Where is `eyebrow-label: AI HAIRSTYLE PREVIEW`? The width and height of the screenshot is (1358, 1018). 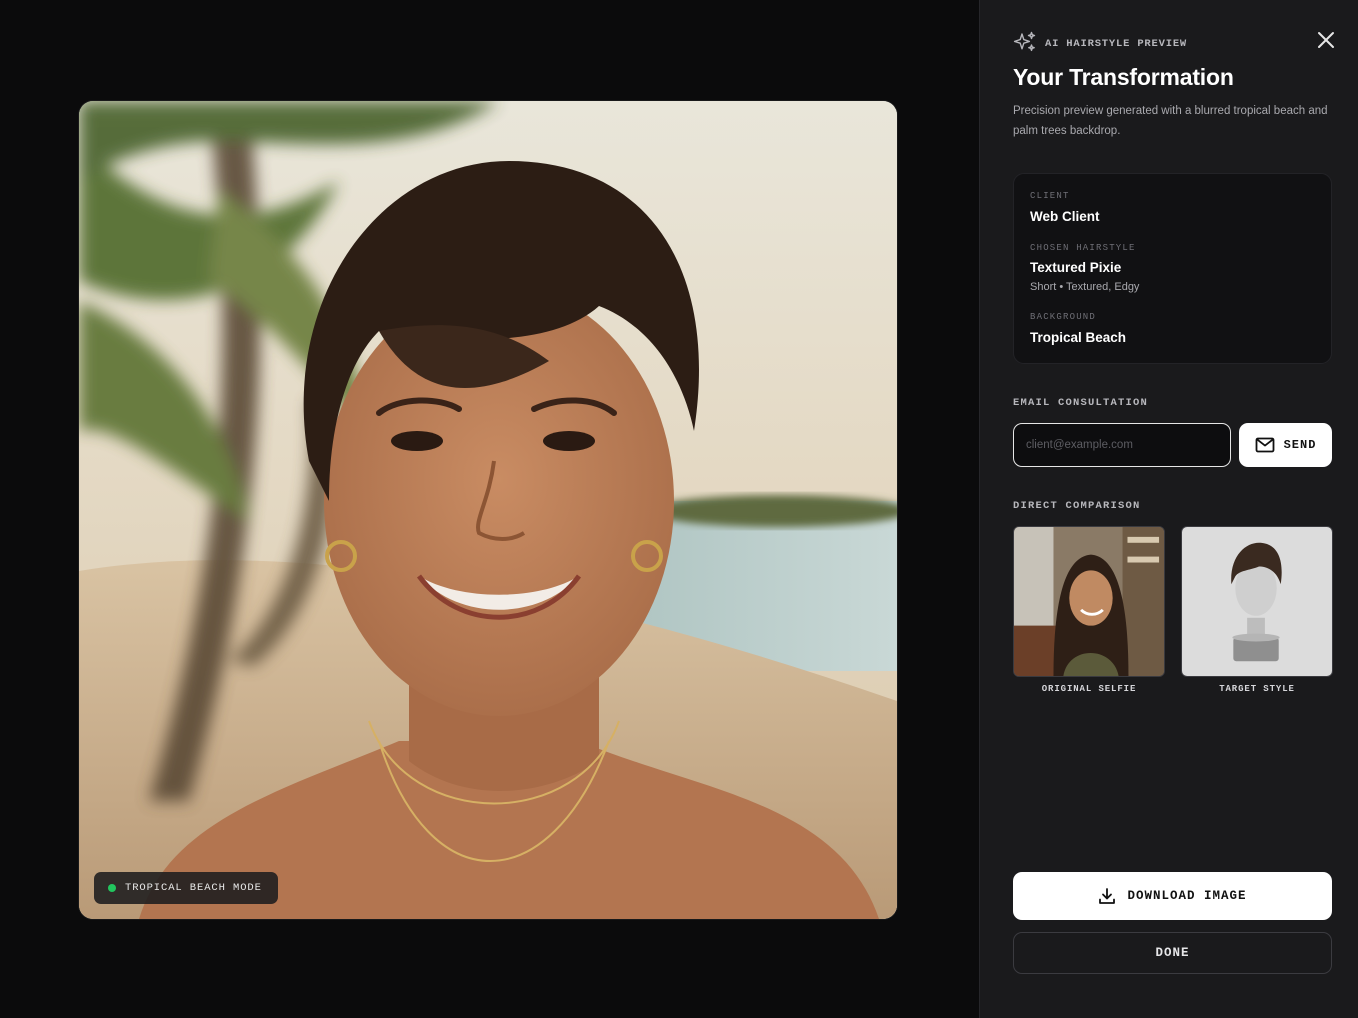 eyebrow-label: AI HAIRSTYLE PREVIEW is located at coordinates (1116, 44).